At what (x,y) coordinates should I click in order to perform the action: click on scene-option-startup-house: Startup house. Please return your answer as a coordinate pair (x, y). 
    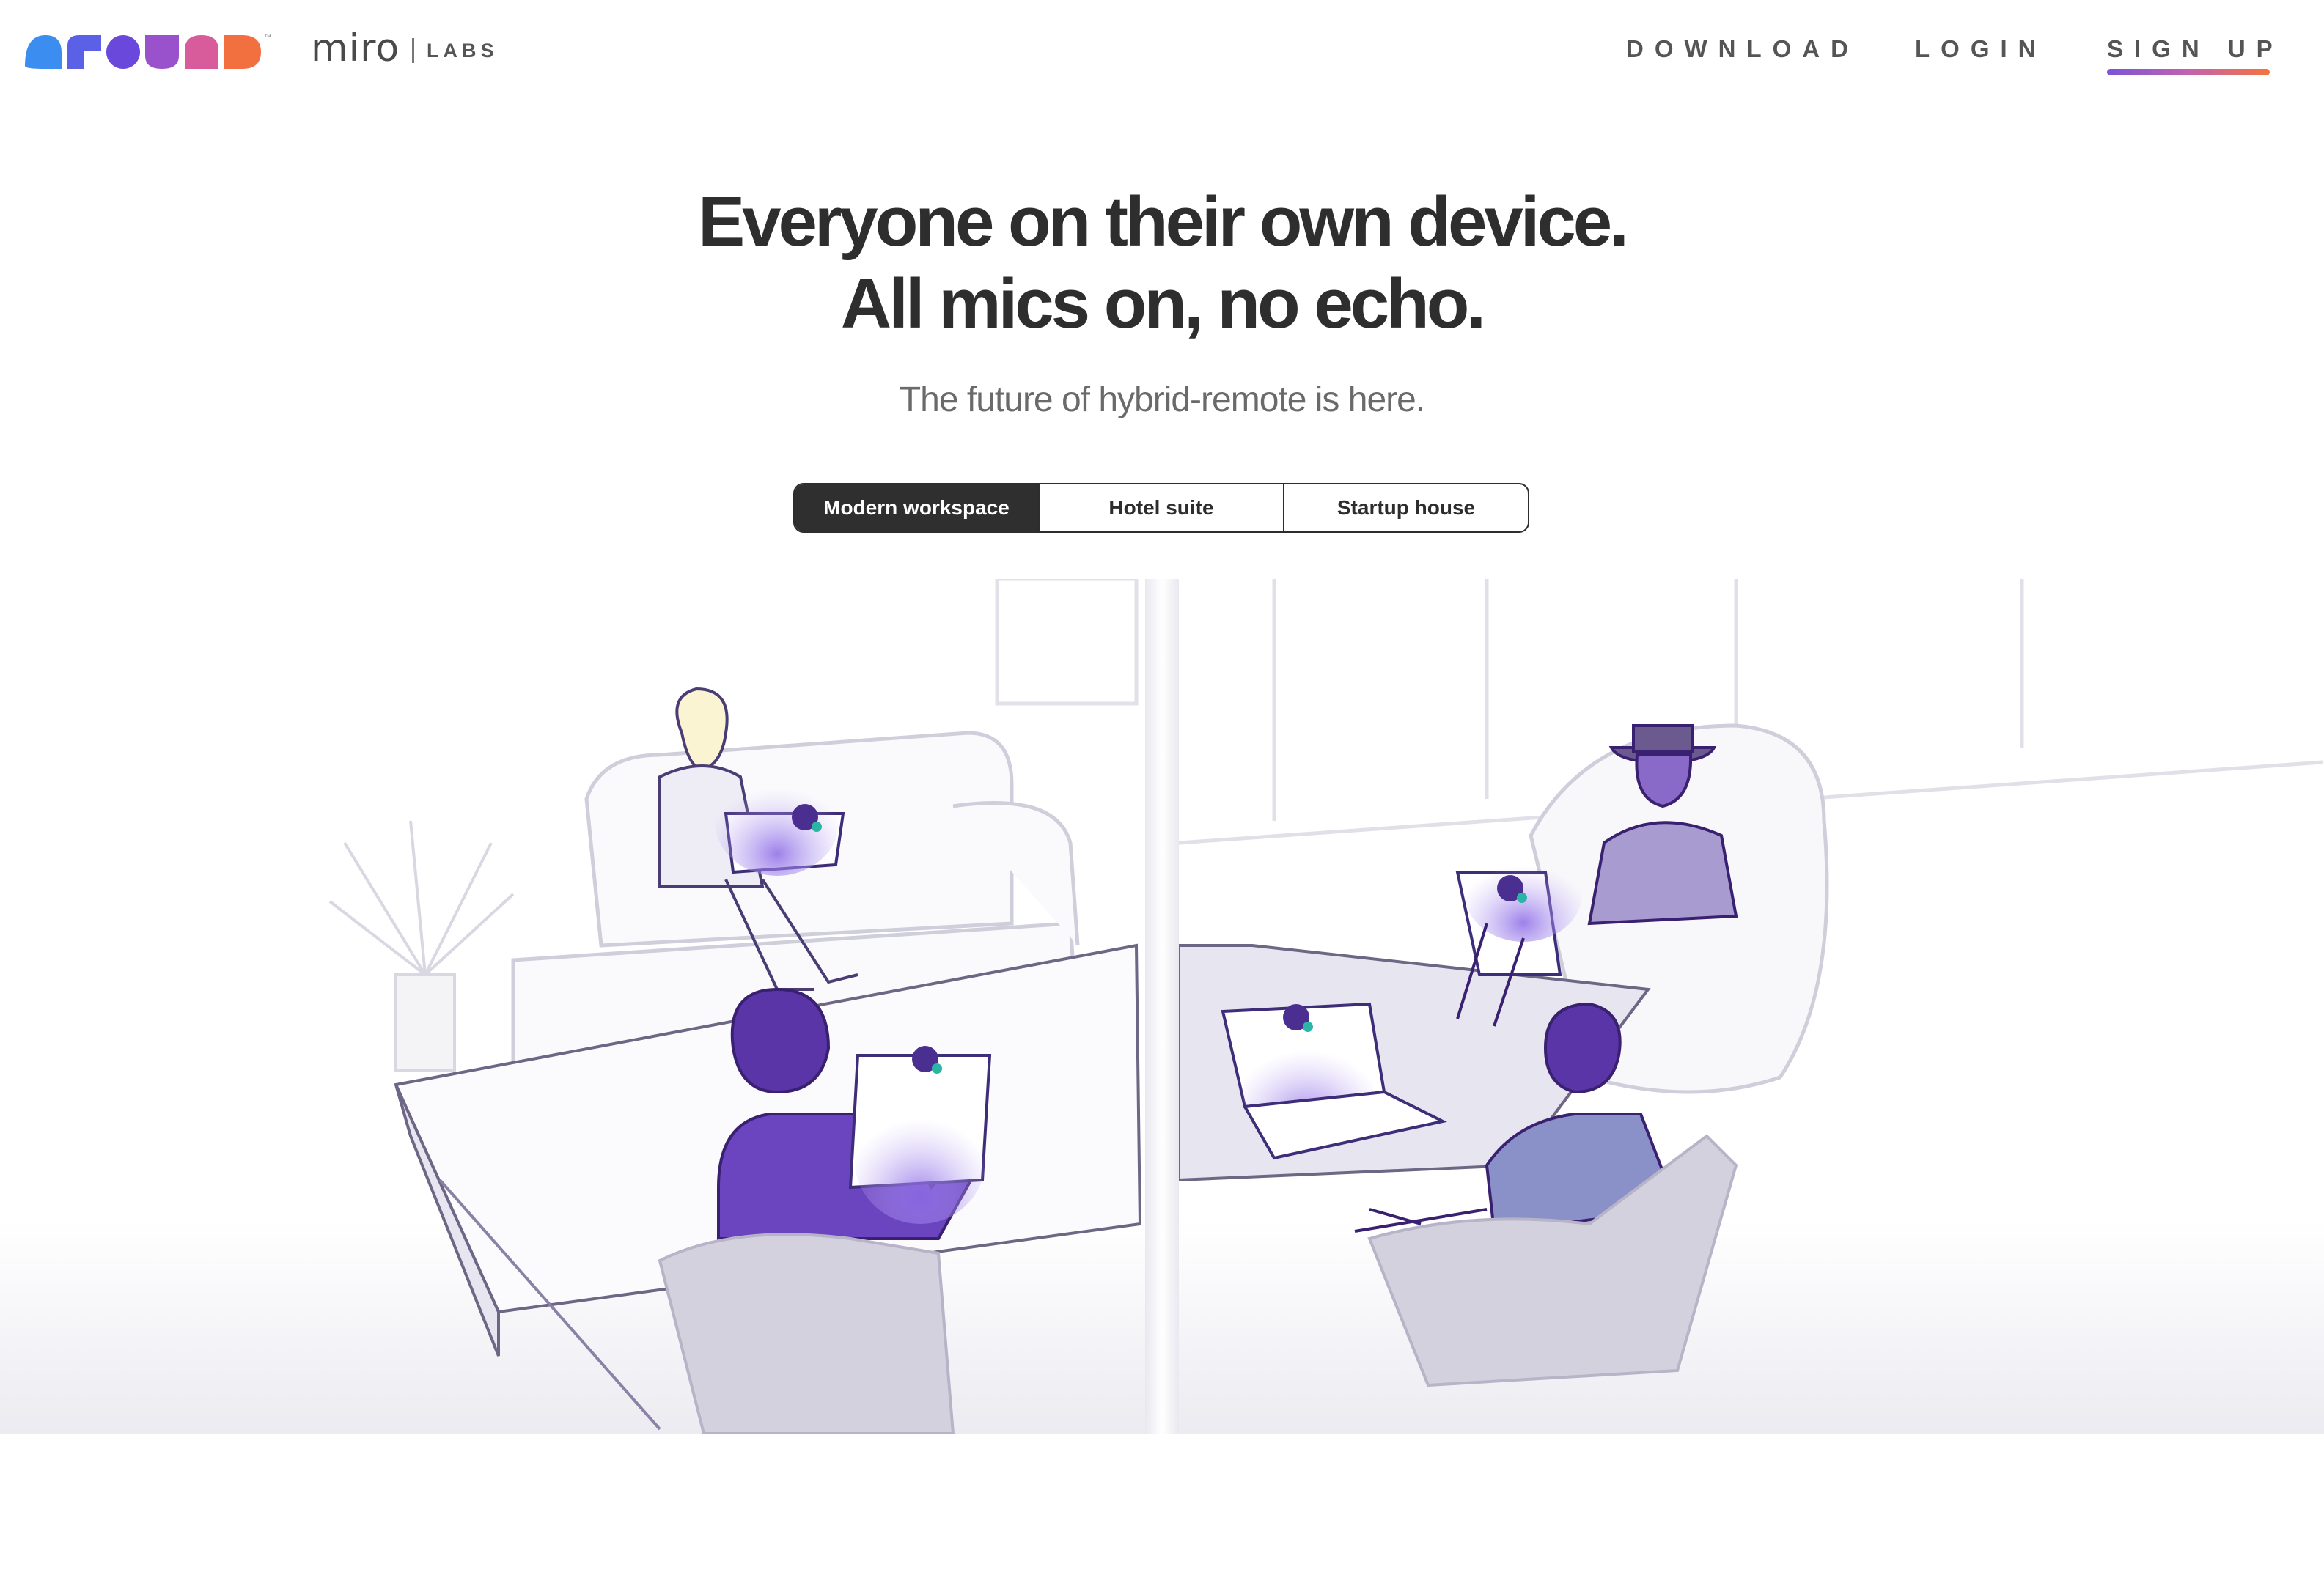
    Looking at the image, I should click on (1406, 507).